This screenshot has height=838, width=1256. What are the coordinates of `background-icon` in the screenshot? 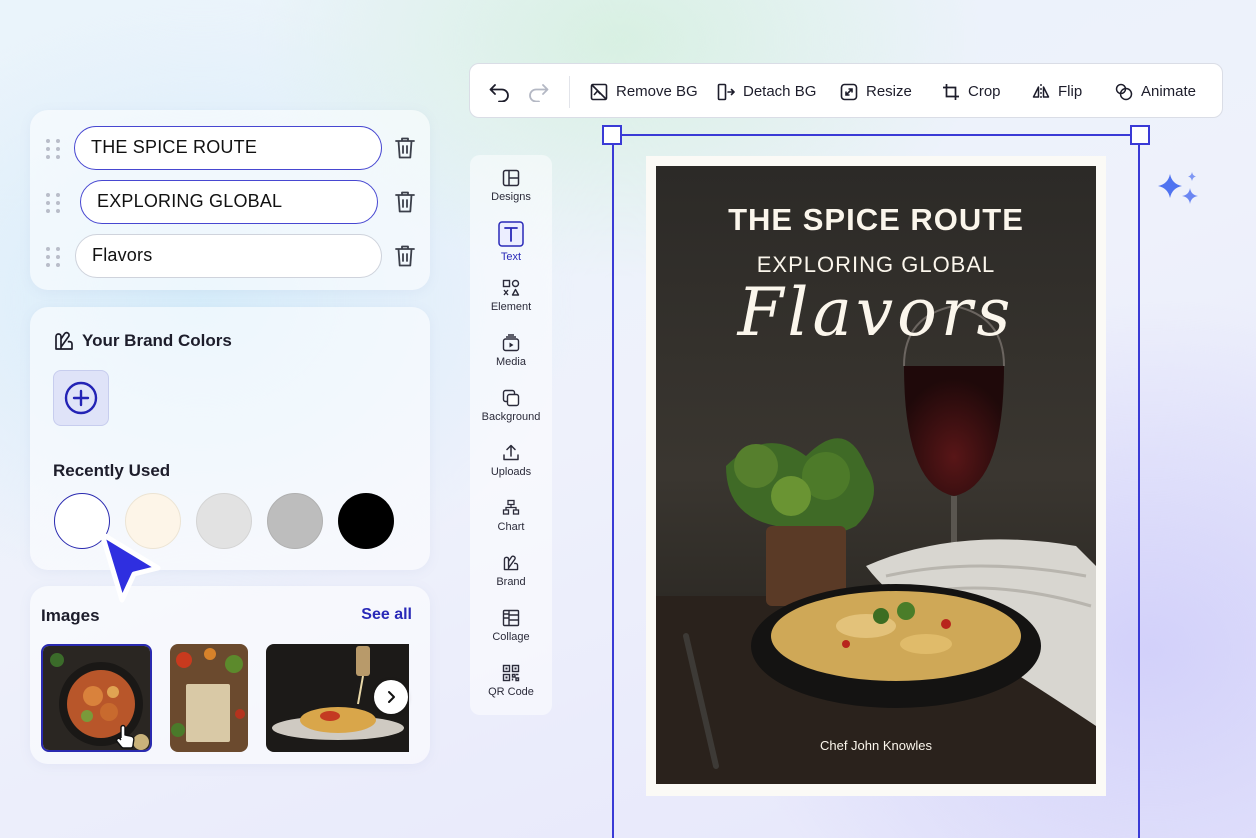 It's located at (511, 398).